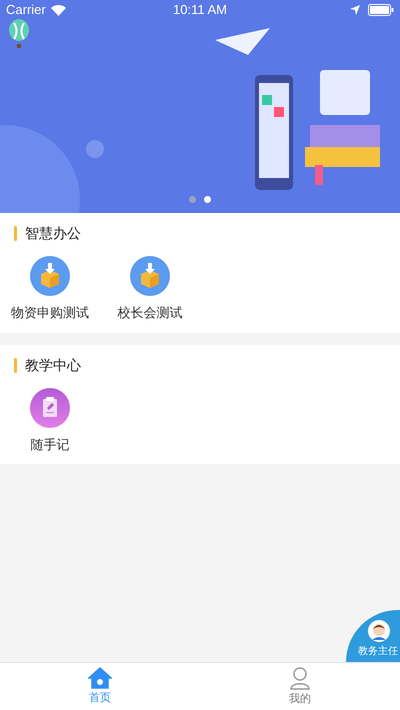 This screenshot has width=400, height=710. Describe the element at coordinates (242, 41) in the screenshot. I see `paper-plane-icon` at that location.